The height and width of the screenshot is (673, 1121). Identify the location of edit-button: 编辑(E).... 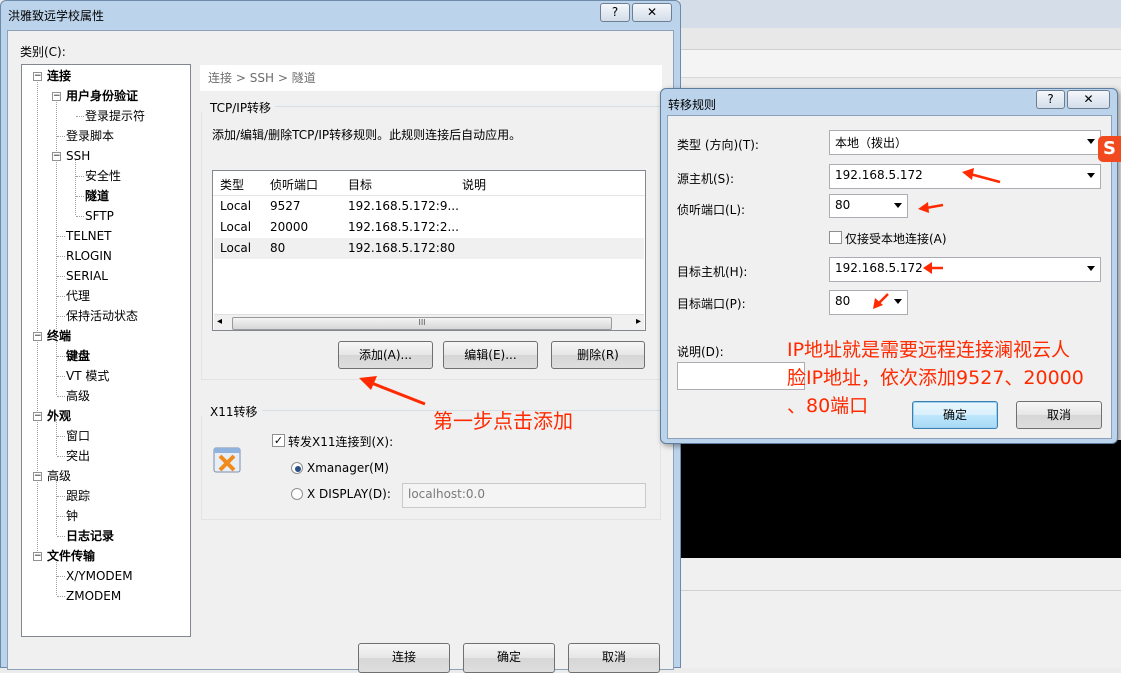
(490, 355).